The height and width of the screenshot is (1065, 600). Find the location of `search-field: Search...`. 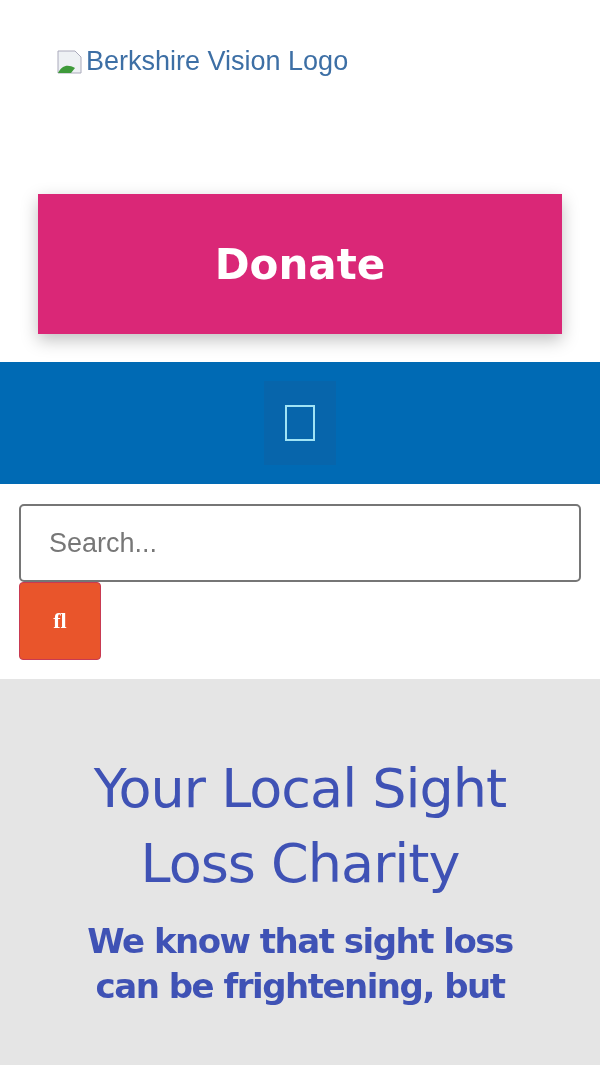

search-field: Search... is located at coordinates (300, 543).